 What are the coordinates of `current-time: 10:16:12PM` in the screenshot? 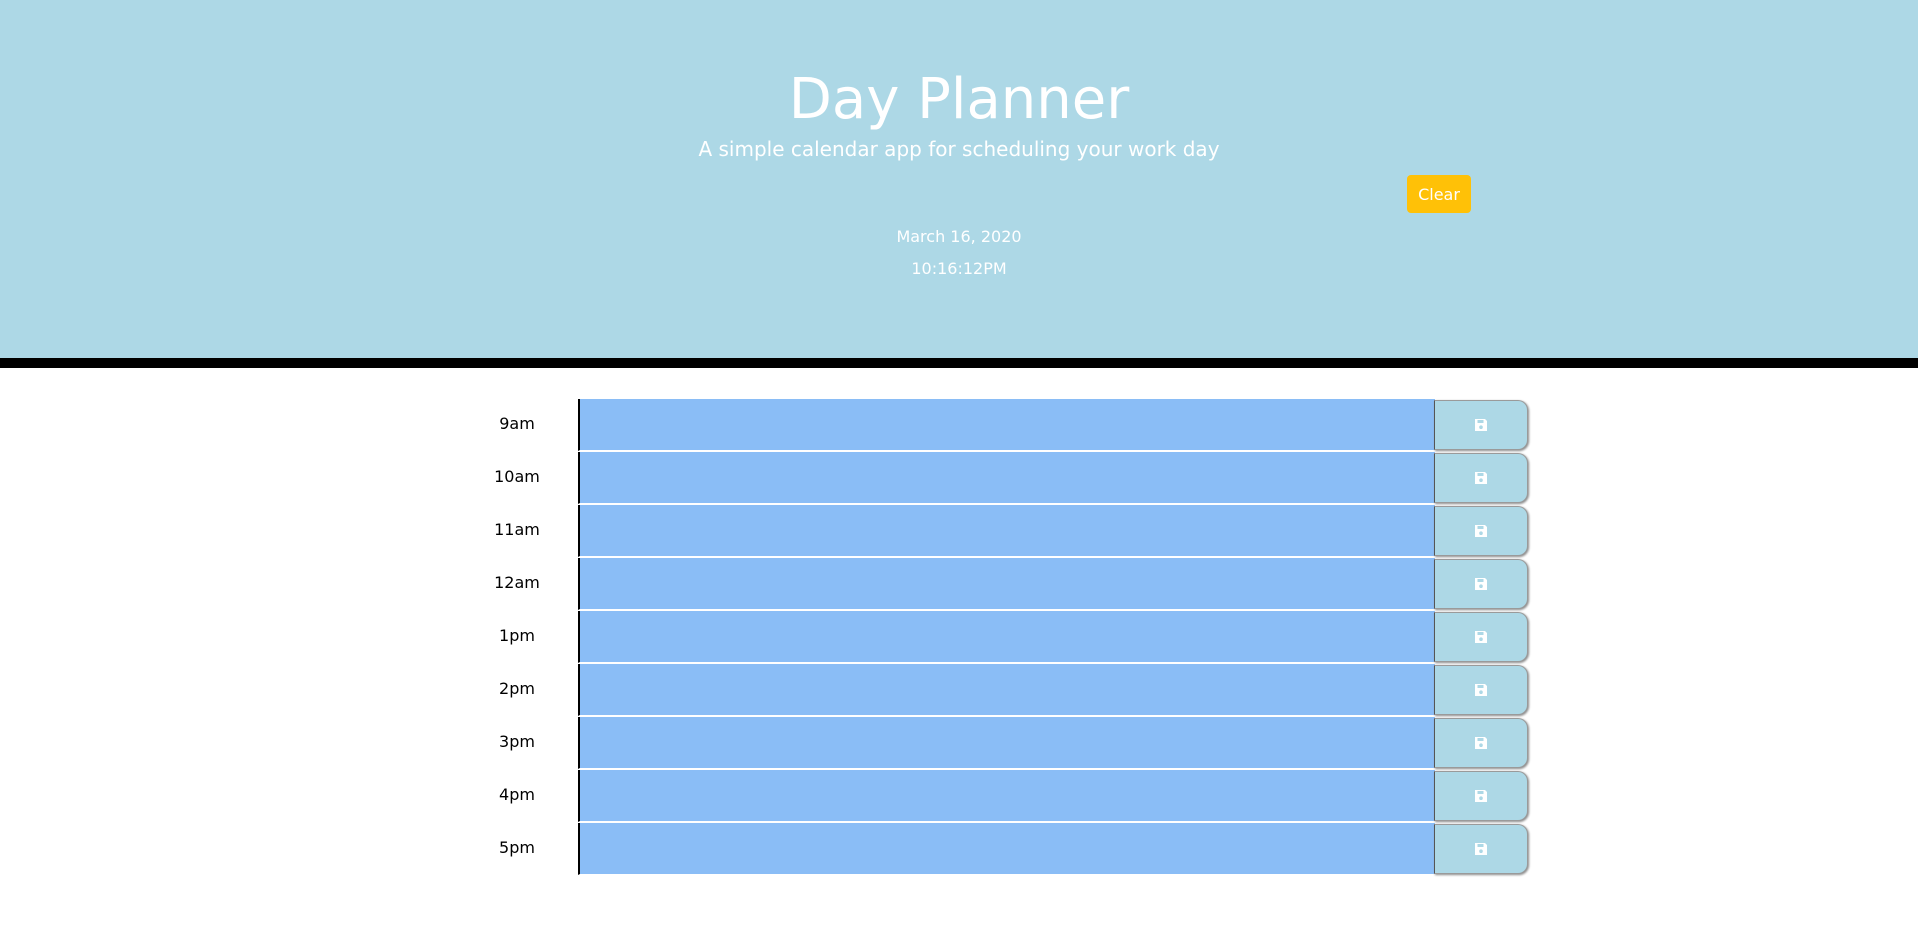 It's located at (959, 268).